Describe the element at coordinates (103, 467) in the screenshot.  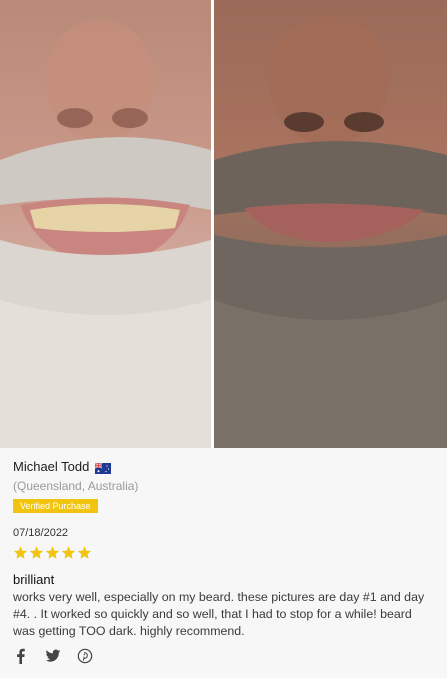
I see `australia-flag-icon` at that location.